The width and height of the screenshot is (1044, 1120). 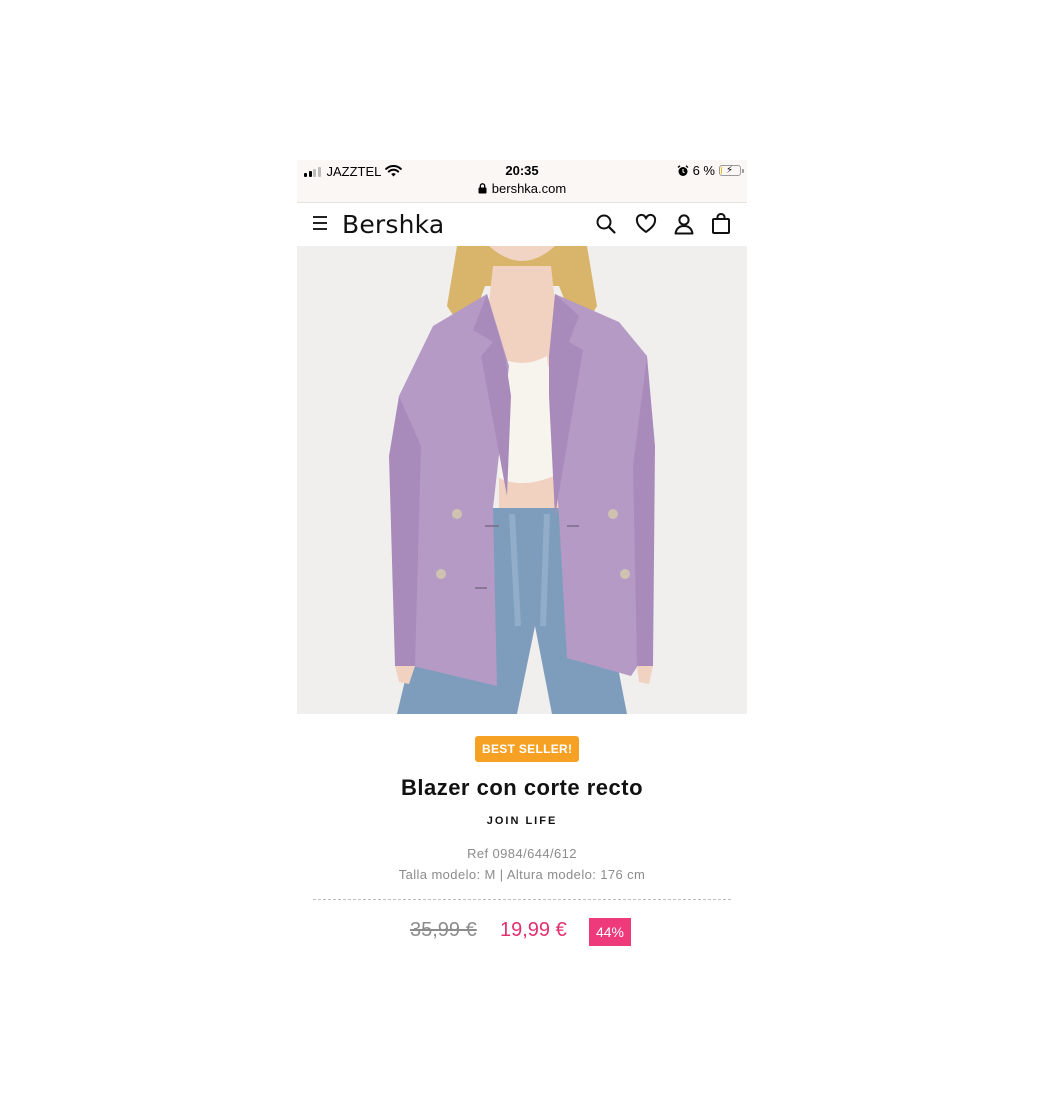 What do you see at coordinates (527, 749) in the screenshot?
I see `best-seller-badge: BEST SELLER!` at bounding box center [527, 749].